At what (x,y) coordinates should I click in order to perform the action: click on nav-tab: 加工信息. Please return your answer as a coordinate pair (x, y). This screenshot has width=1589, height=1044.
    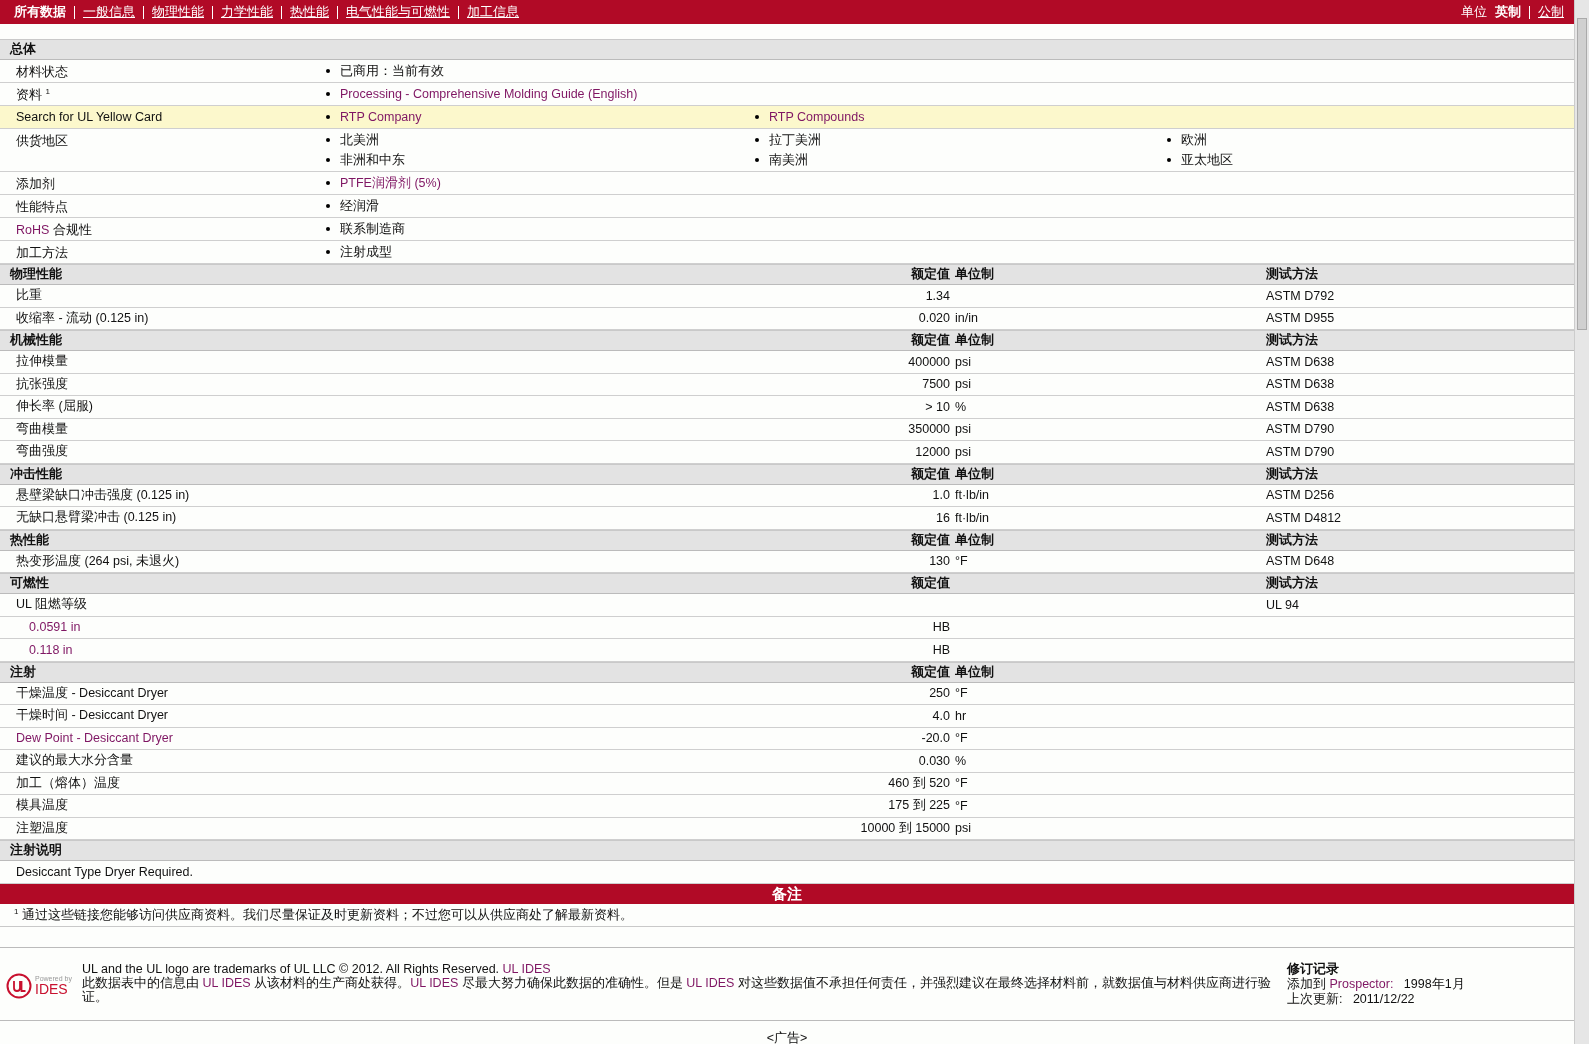
    Looking at the image, I should click on (493, 12).